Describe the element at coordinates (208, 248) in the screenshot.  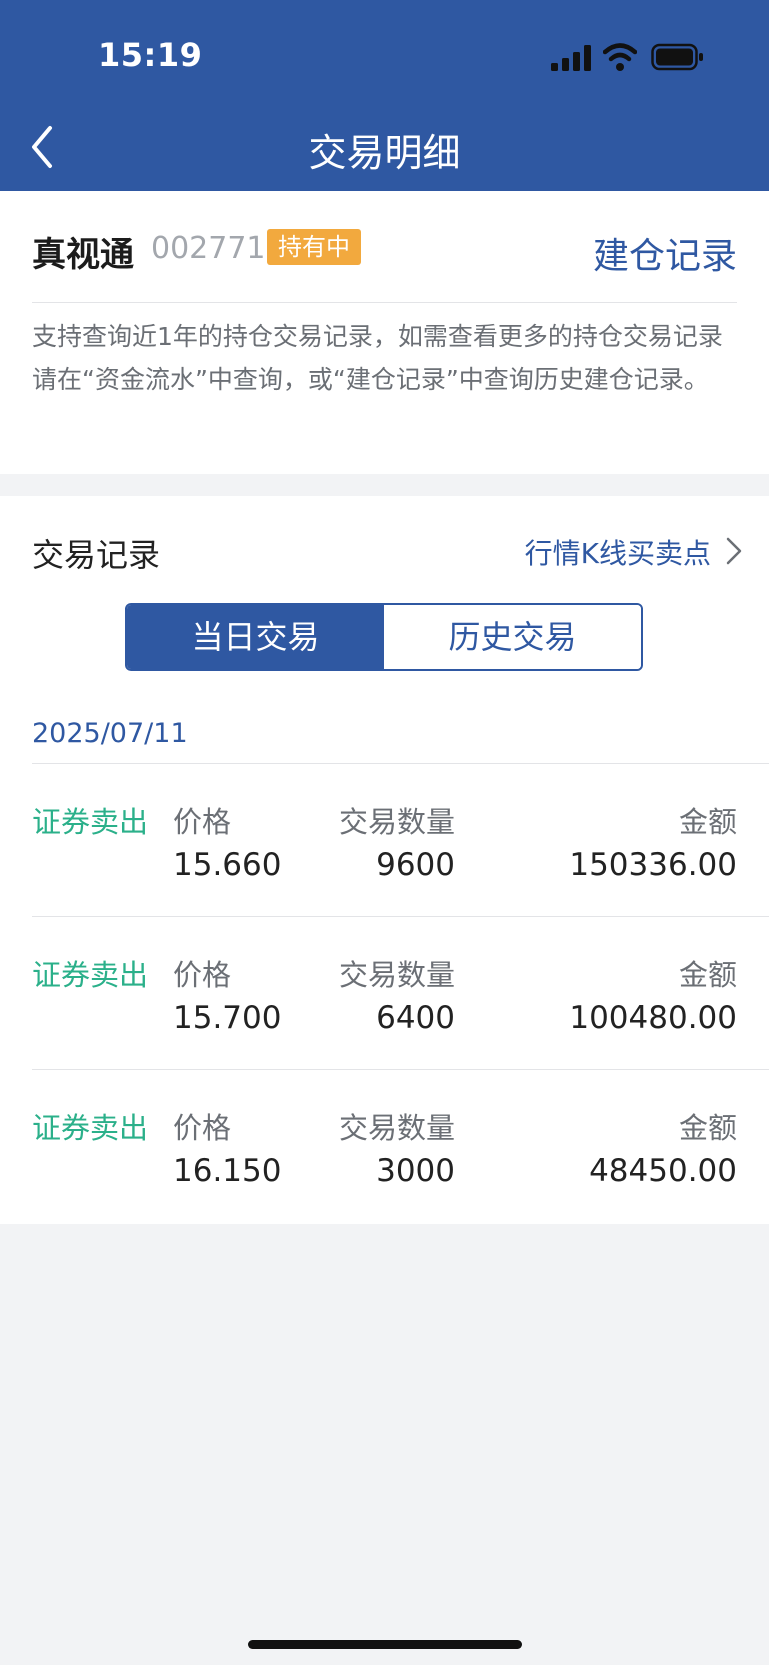
I see `stock-code: 002771` at that location.